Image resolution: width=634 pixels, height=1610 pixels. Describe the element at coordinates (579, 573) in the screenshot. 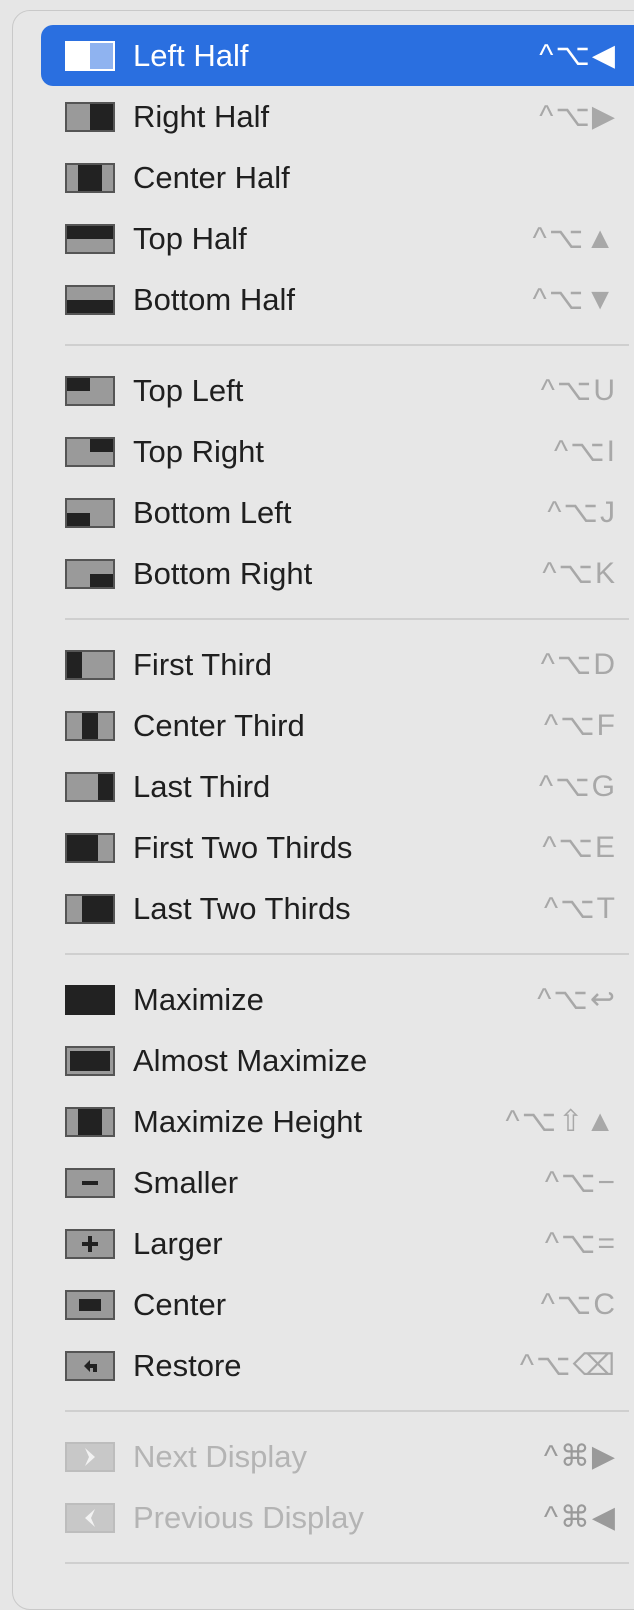

I see `menu-item-shortcut: ^⌥K` at that location.